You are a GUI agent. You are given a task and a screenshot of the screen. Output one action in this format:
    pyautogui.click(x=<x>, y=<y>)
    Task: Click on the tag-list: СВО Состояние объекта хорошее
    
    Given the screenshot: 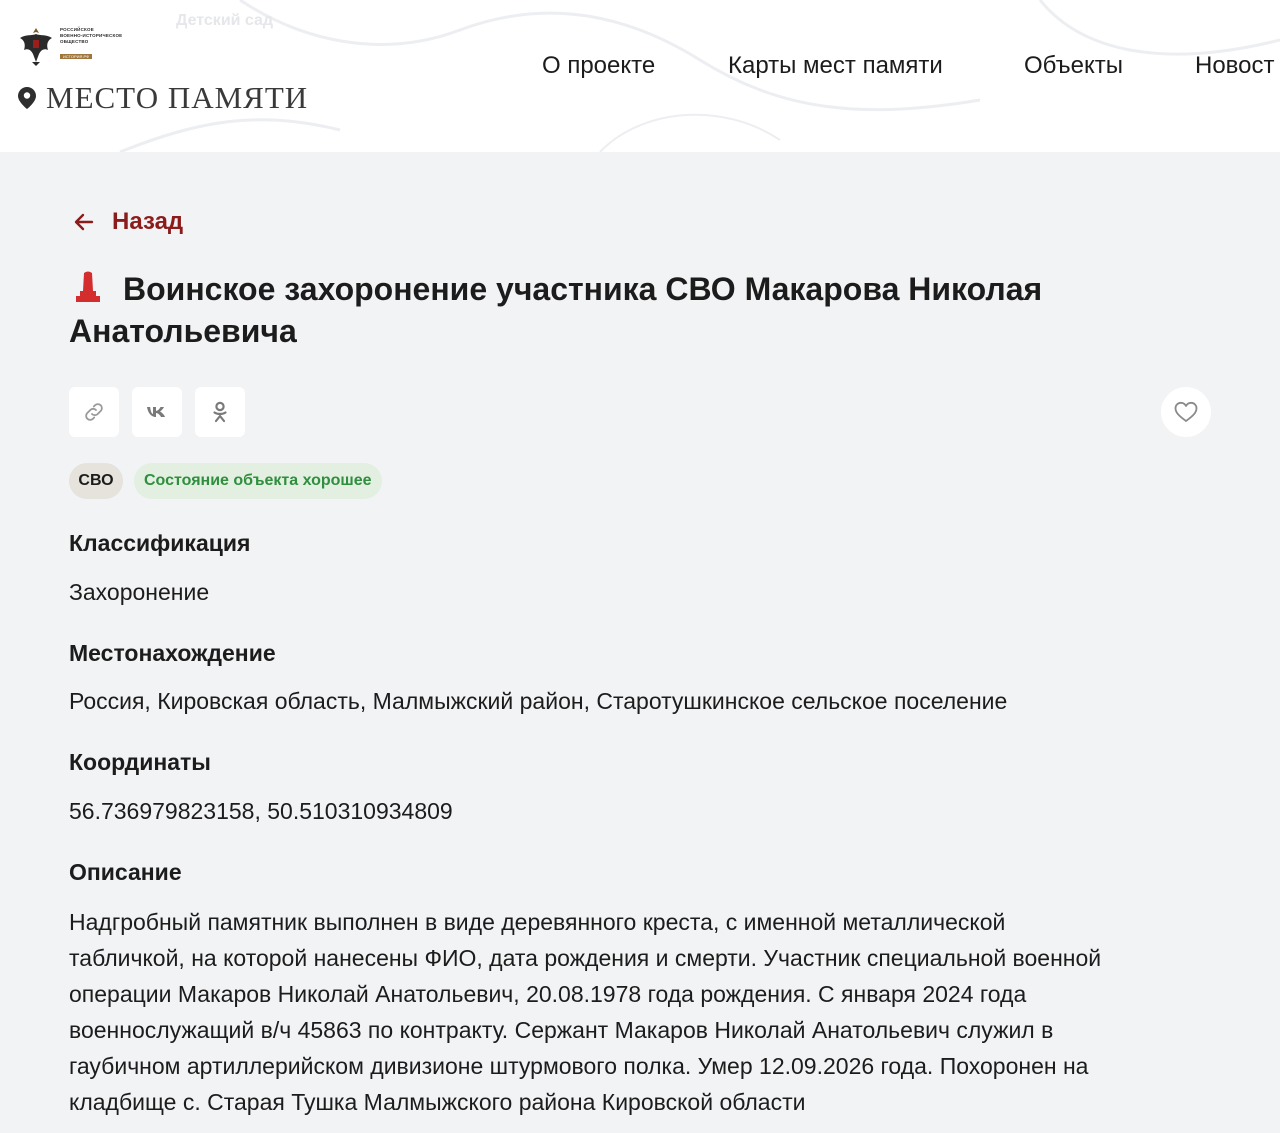 What is the action you would take?
    pyautogui.click(x=225, y=481)
    